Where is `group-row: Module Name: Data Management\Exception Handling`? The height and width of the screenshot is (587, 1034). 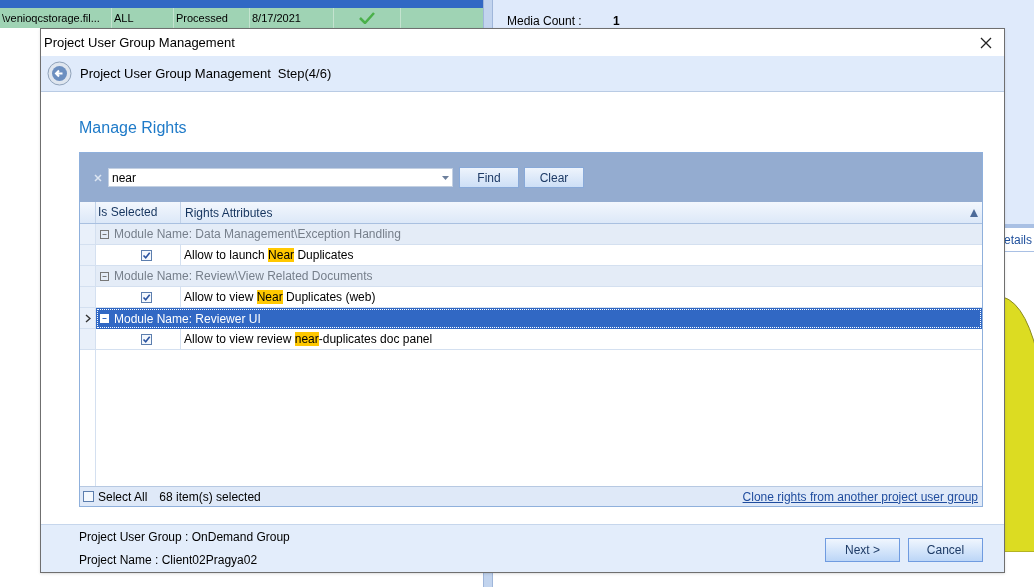 group-row: Module Name: Data Management\Exception Handling is located at coordinates (539, 234).